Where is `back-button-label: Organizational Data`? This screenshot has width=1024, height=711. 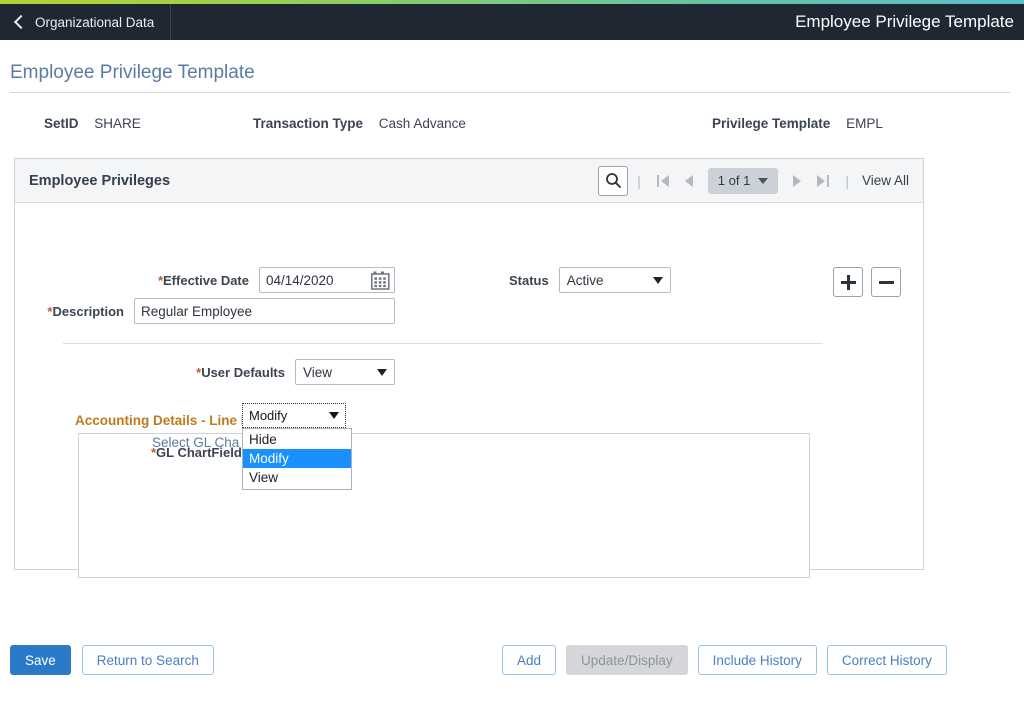
back-button-label: Organizational Data is located at coordinates (95, 22).